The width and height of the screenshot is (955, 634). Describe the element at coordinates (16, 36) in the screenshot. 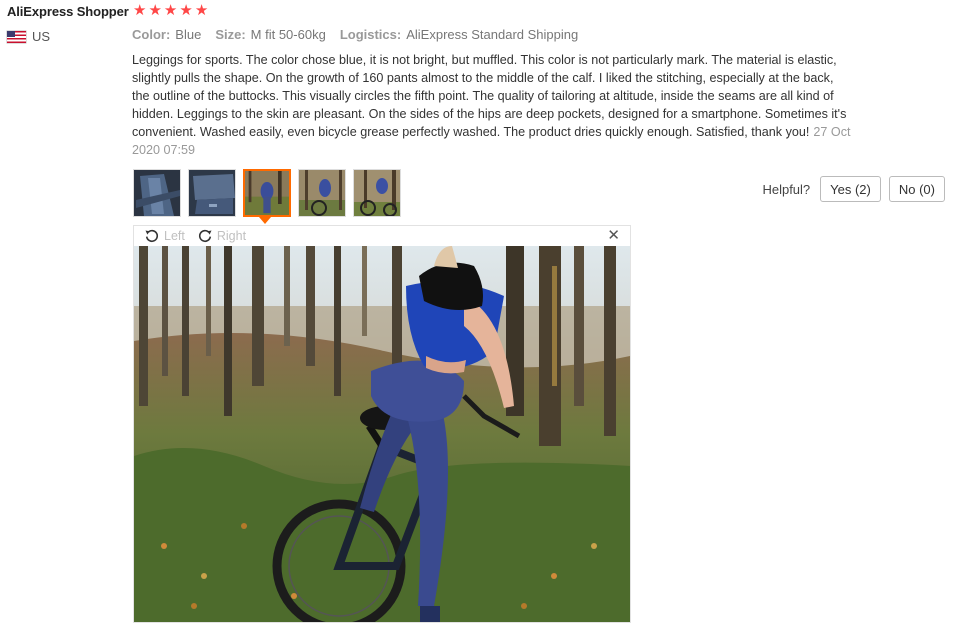

I see `us-flag-icon` at that location.